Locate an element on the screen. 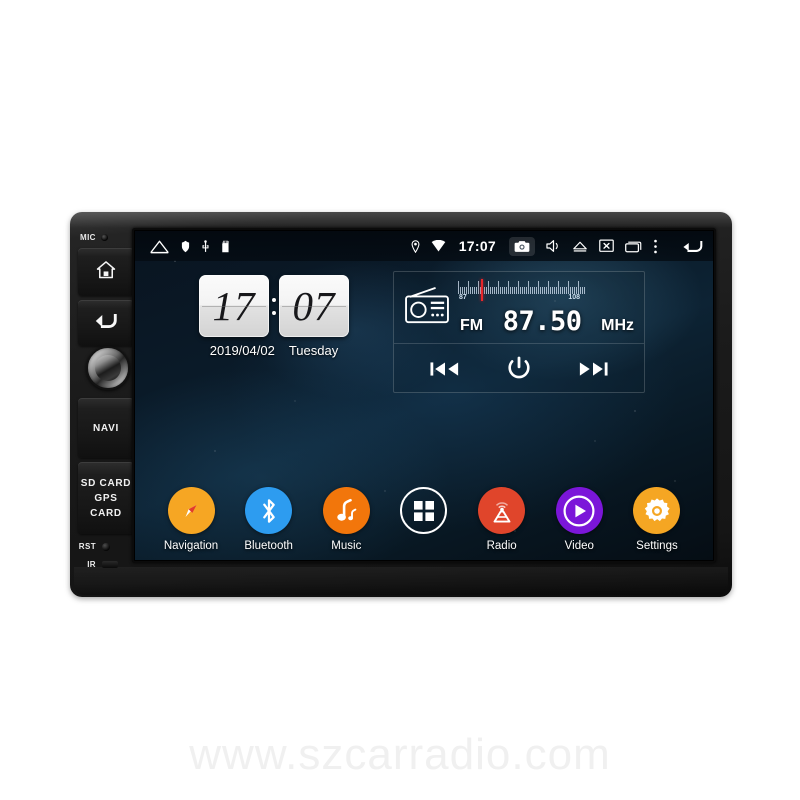  flip-clock-widget: 17 07 2019/04/02 Tuesday is located at coordinates (274, 316).